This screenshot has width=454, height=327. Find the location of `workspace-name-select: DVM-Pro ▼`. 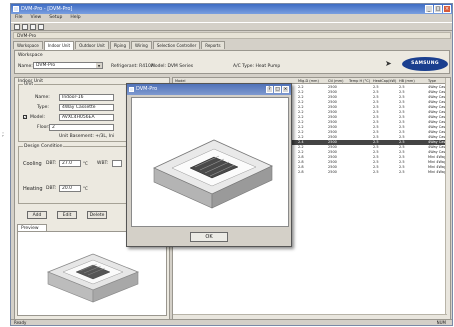

workspace-name-select: DVM-Pro ▼ is located at coordinates (68, 65).